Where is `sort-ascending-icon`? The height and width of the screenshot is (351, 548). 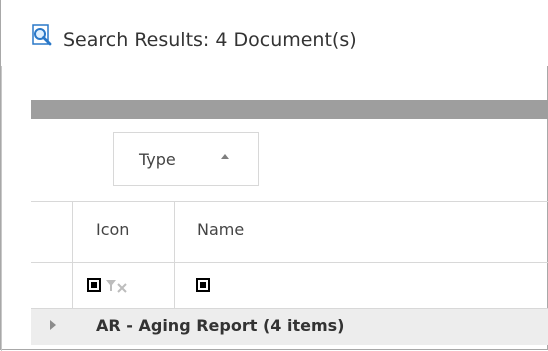 sort-ascending-icon is located at coordinates (225, 156).